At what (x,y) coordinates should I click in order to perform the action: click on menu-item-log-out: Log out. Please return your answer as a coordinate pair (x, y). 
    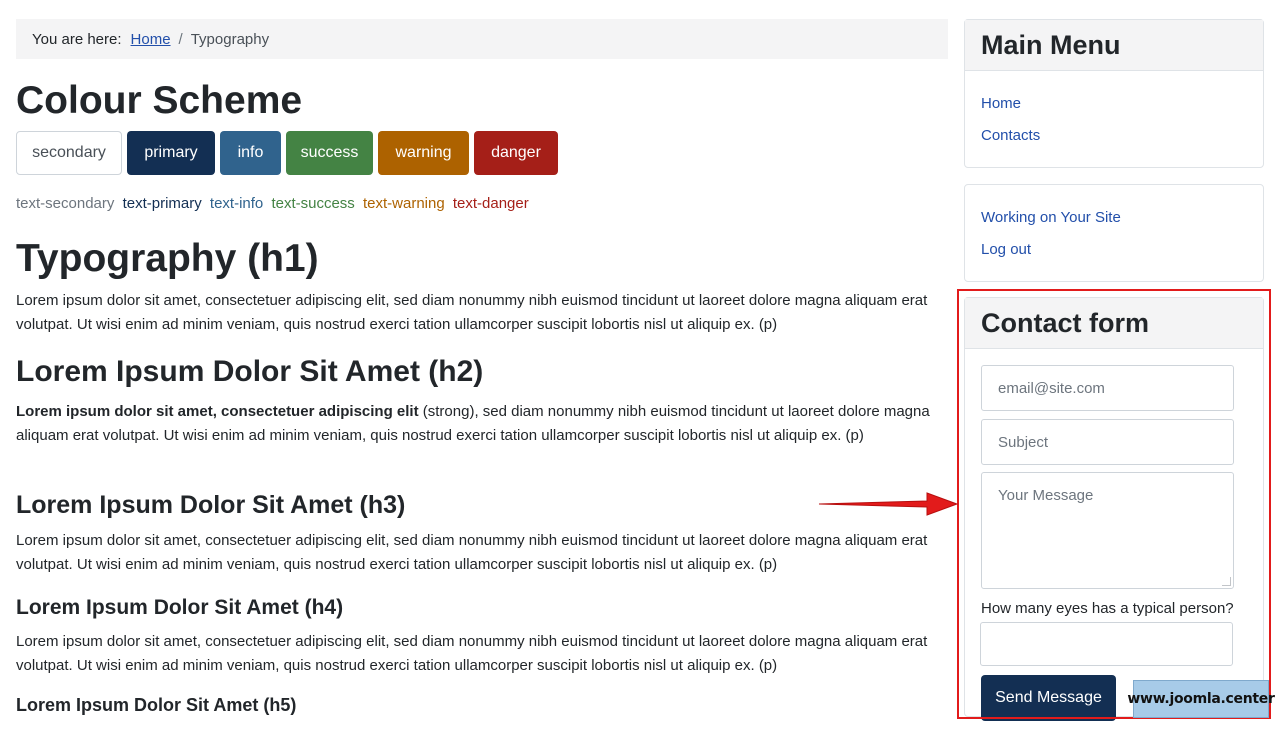
    Looking at the image, I should click on (1006, 249).